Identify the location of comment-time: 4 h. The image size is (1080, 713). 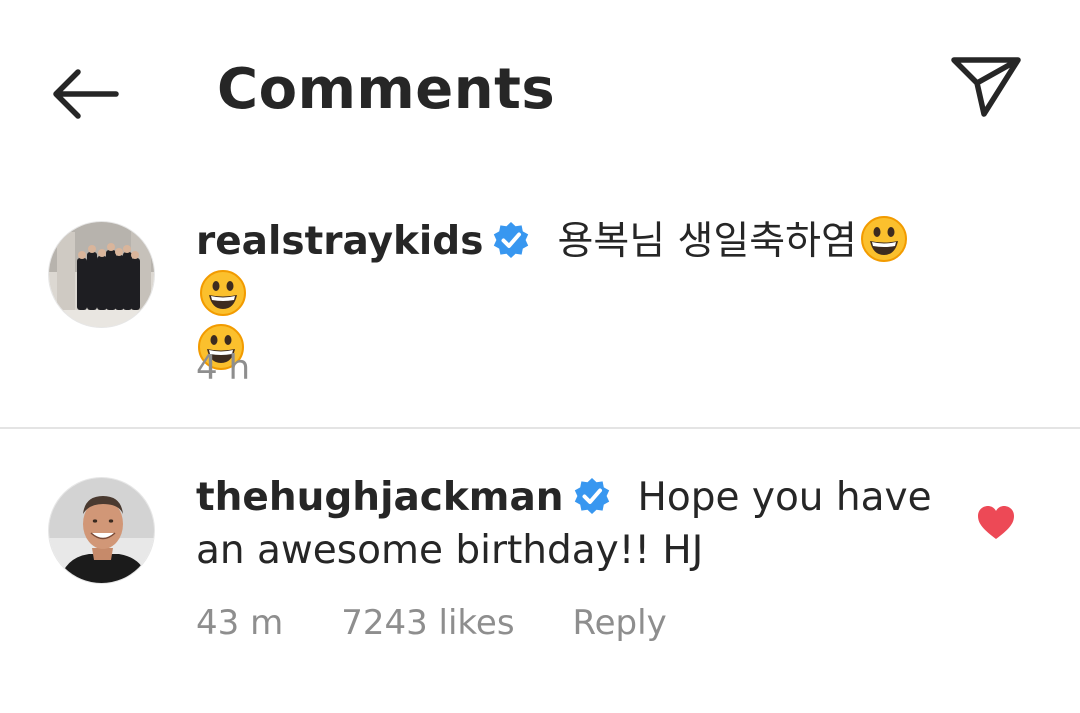
(223, 368).